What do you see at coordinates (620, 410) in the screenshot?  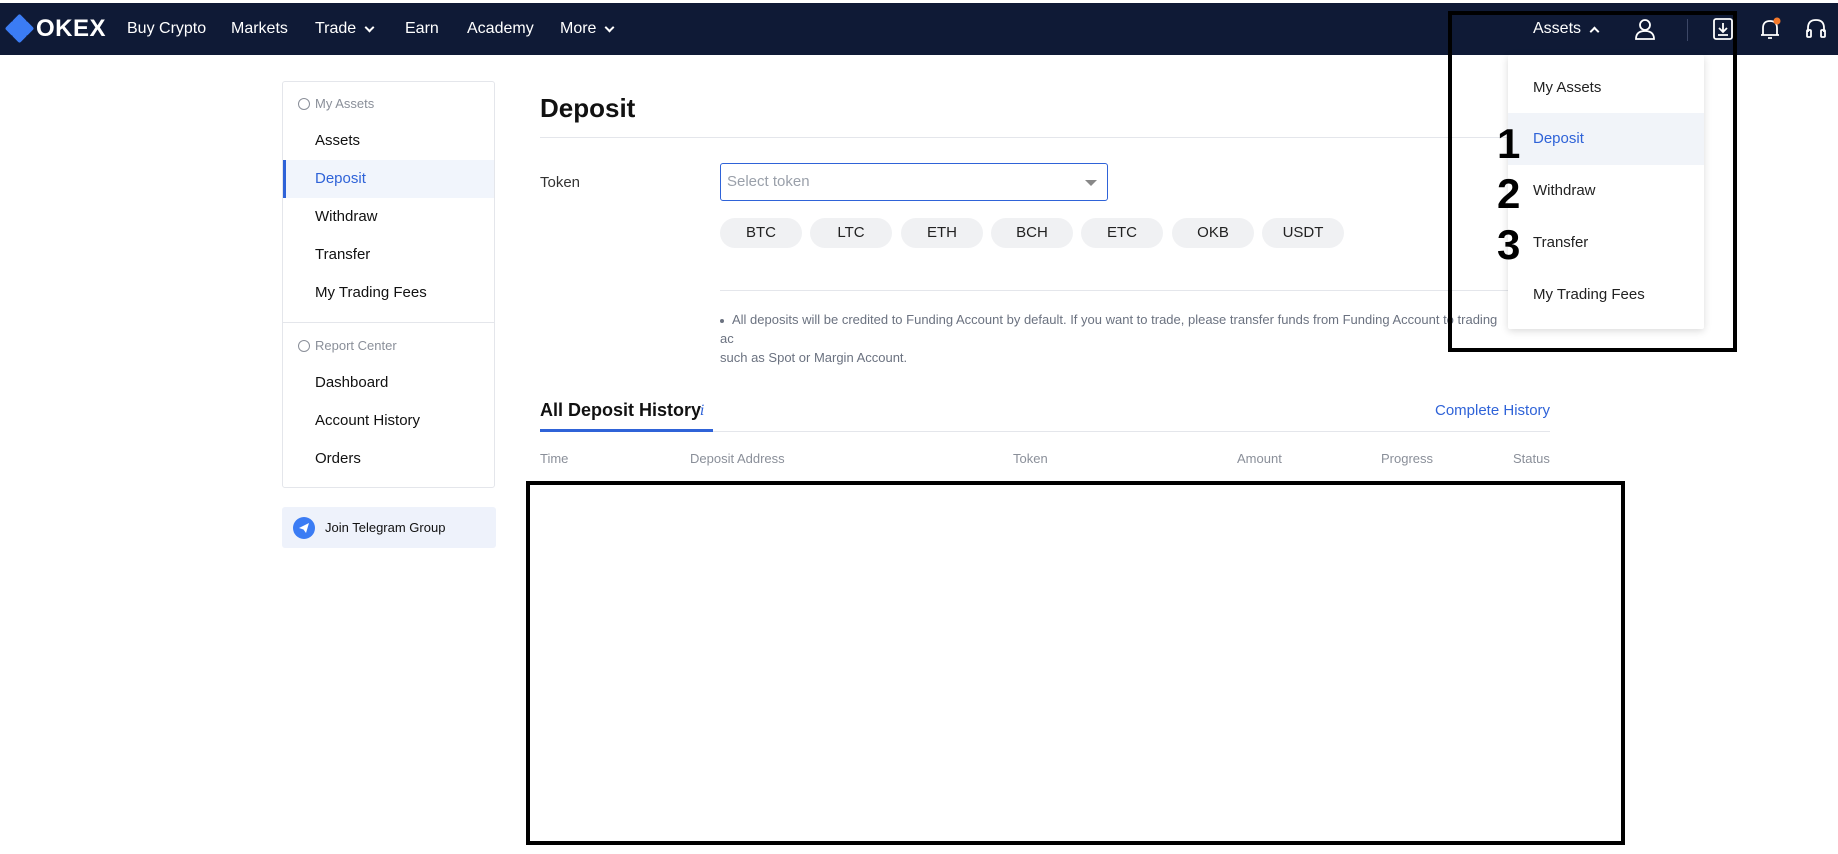 I see `history-tab: All Deposit History` at bounding box center [620, 410].